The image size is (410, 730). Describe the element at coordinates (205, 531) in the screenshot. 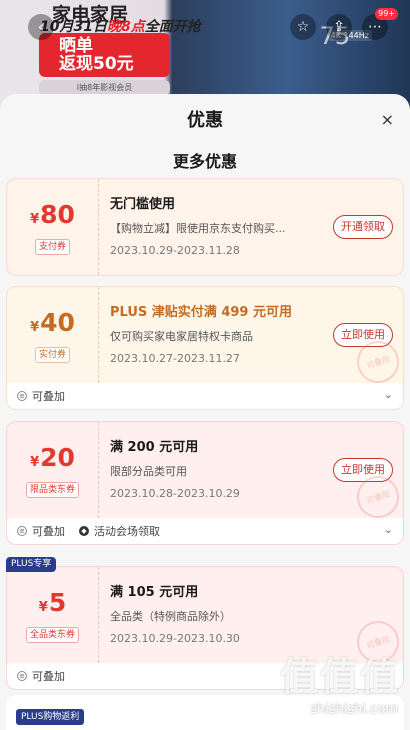

I see `coupon-footer: ≡ 可叠加 ◆ 活动会场领取 ⌄` at that location.